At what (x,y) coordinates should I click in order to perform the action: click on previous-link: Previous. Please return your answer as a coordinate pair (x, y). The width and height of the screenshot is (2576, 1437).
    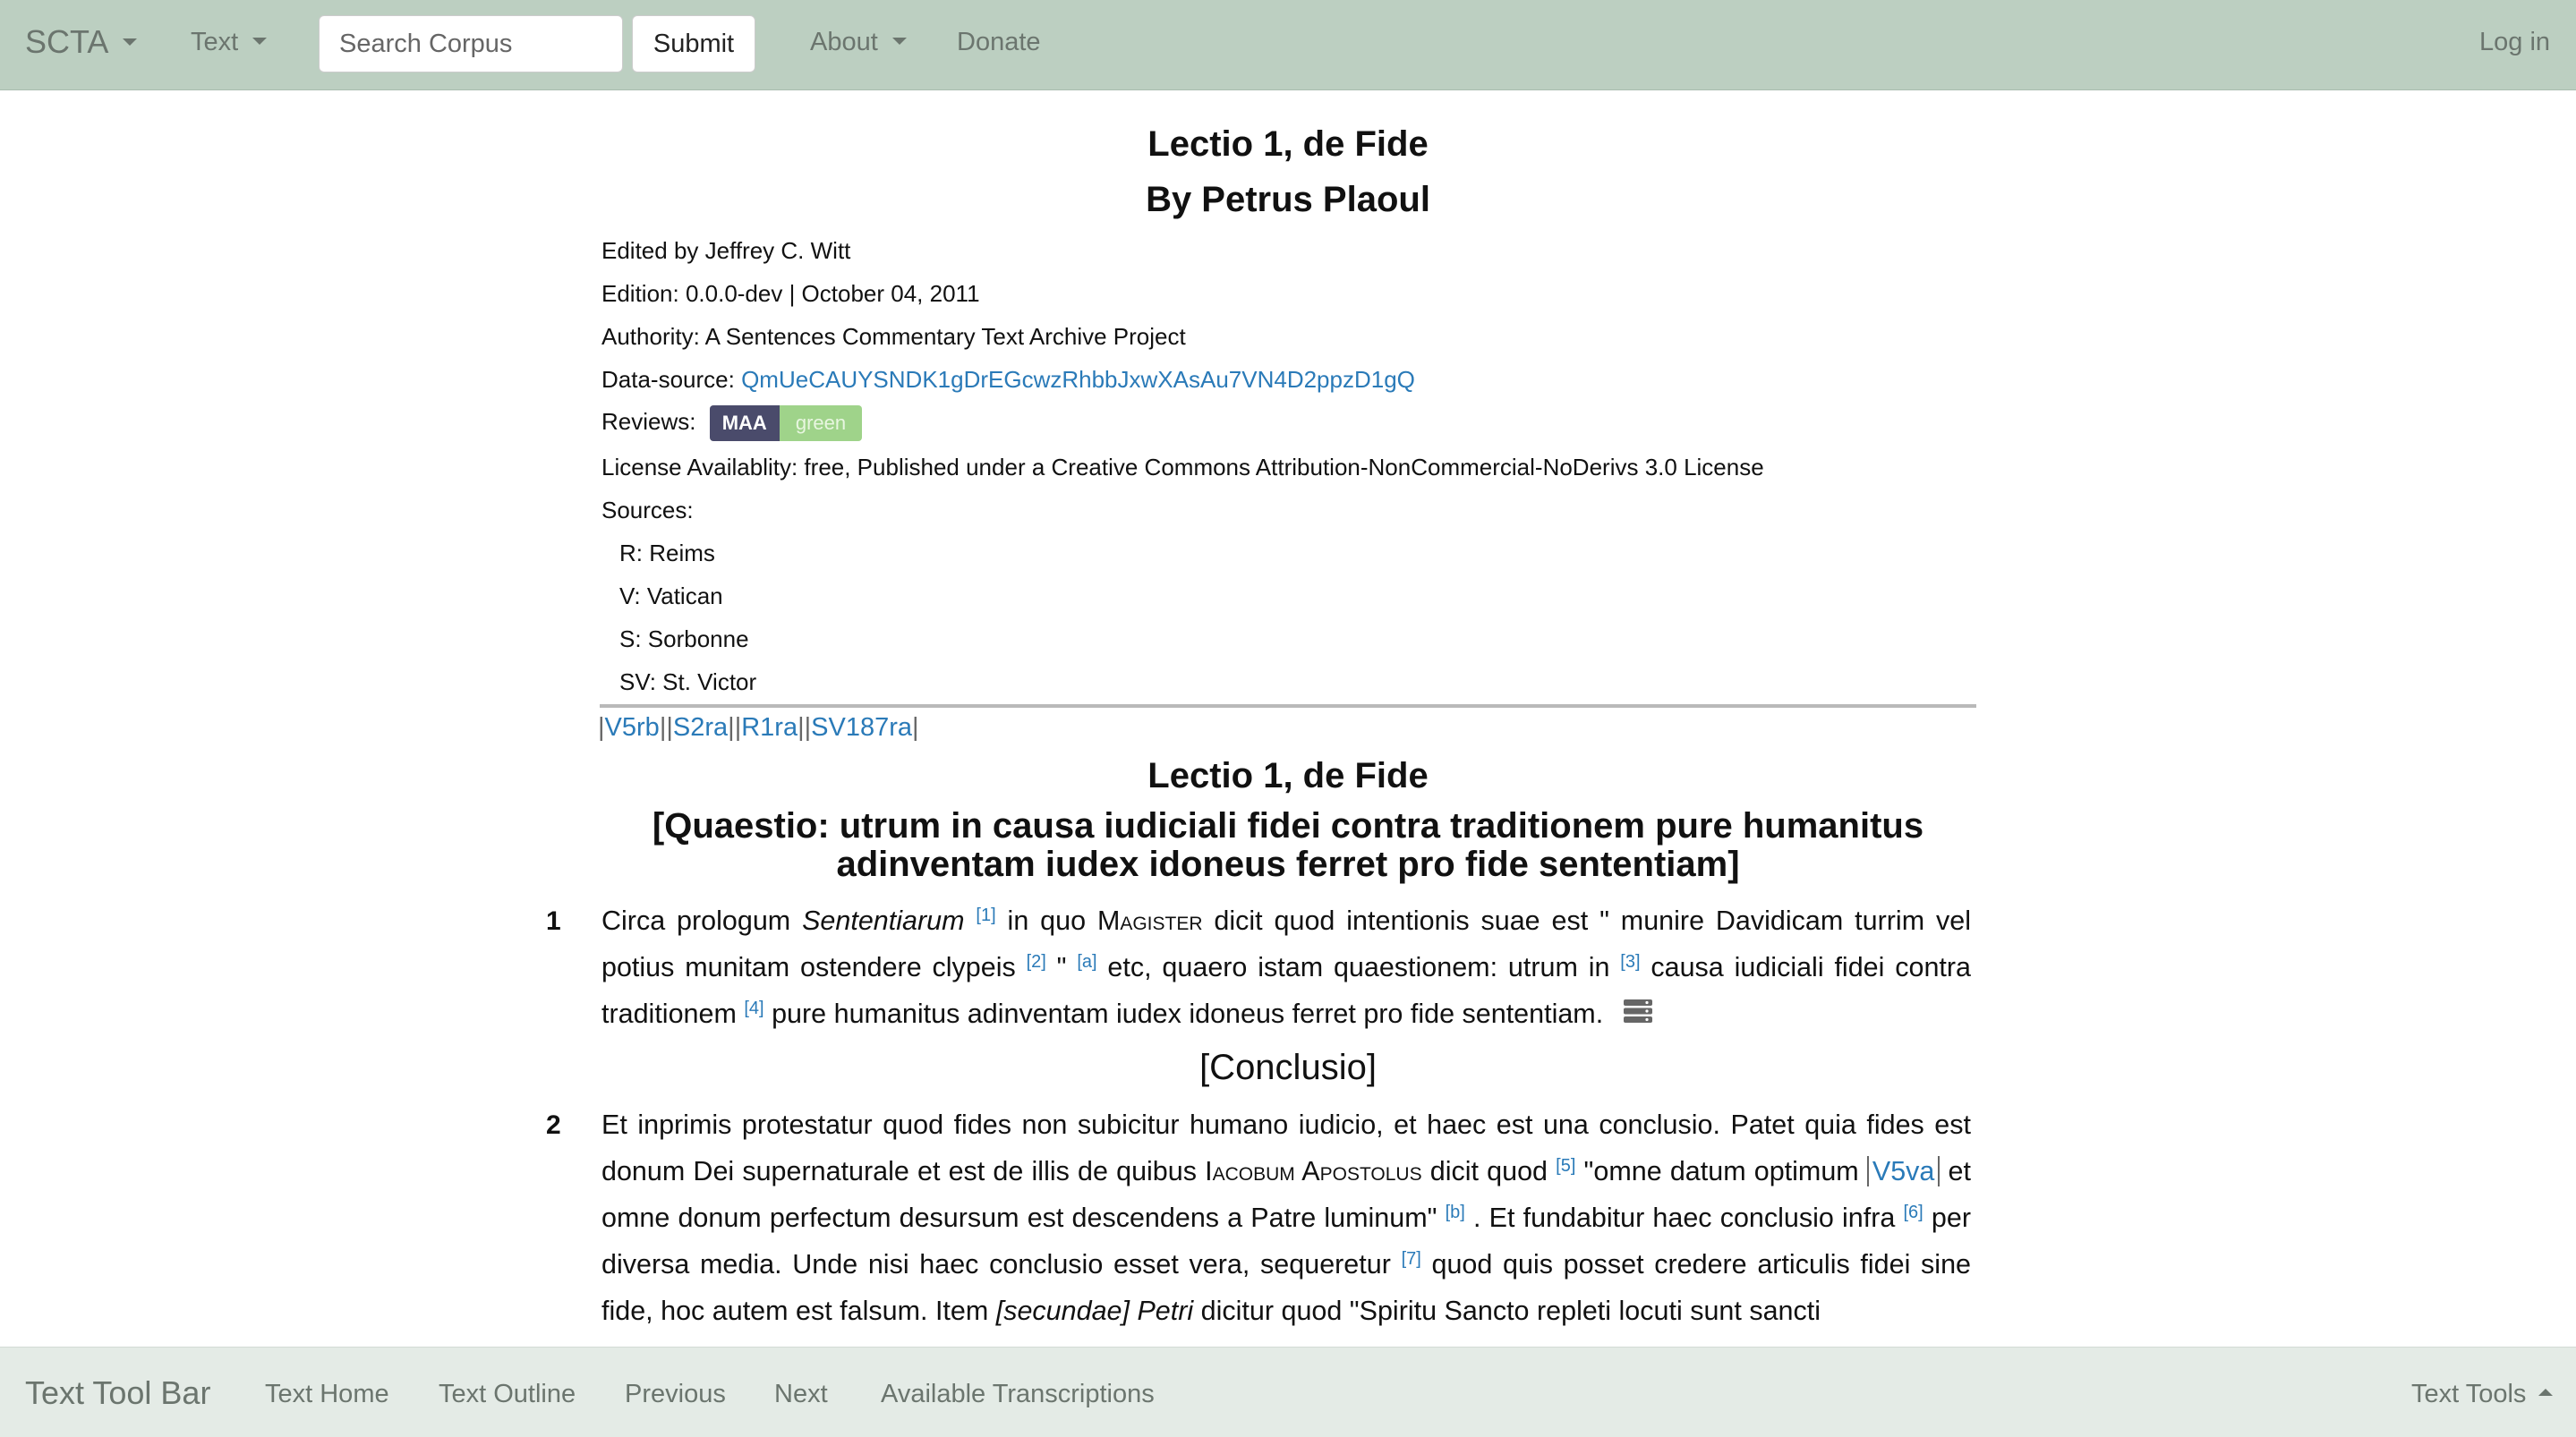
    Looking at the image, I should click on (675, 1394).